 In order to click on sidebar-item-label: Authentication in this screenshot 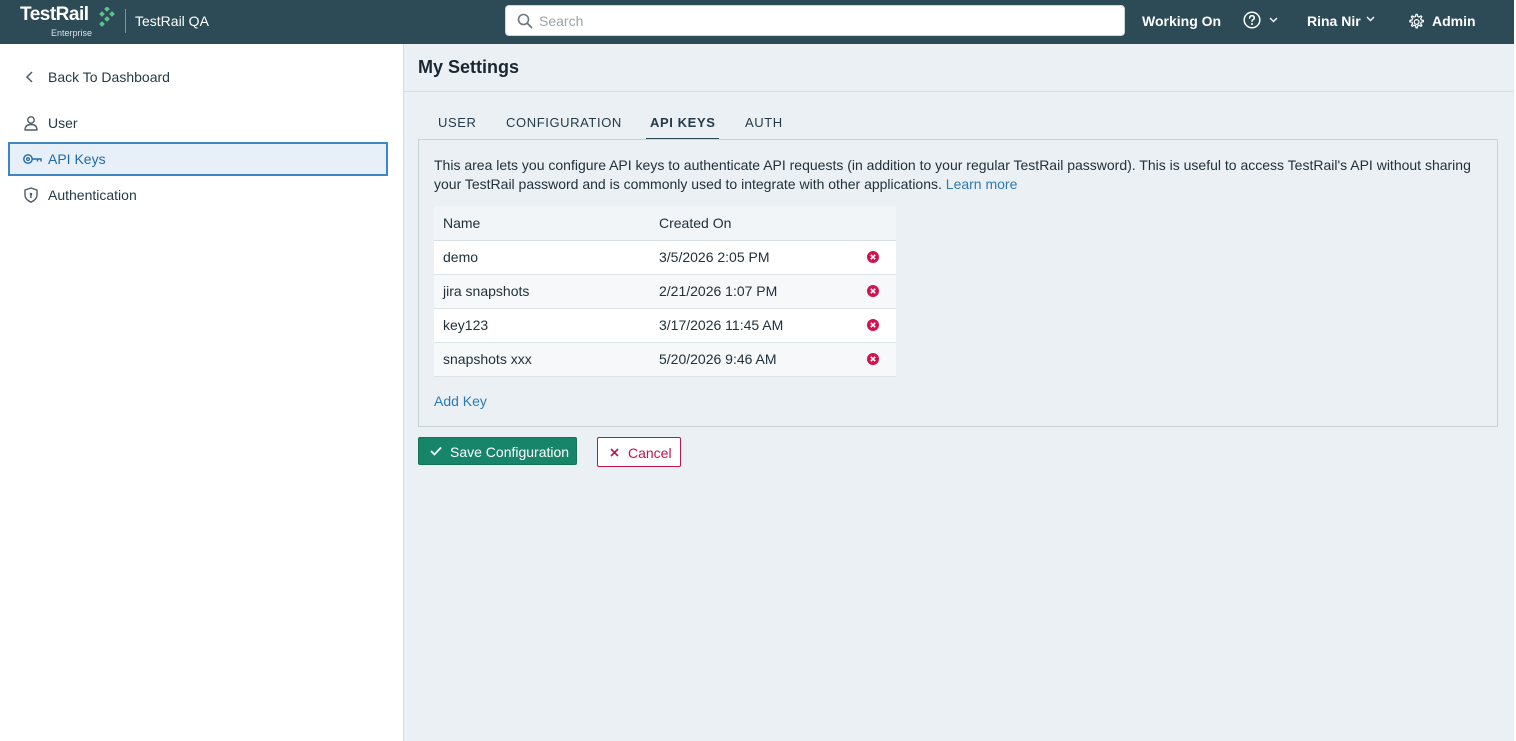, I will do `click(92, 195)`.